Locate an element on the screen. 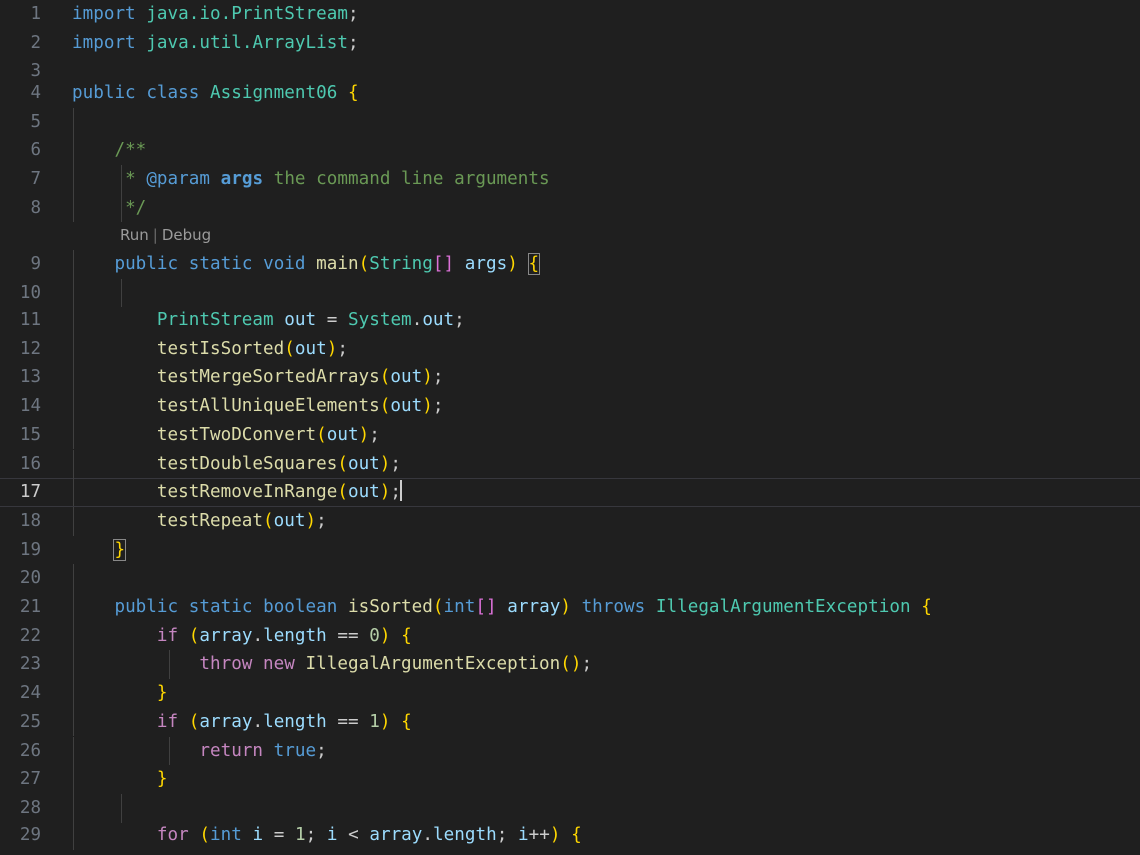 The height and width of the screenshot is (855, 1140). code-line: 27 } is located at coordinates (570, 779).